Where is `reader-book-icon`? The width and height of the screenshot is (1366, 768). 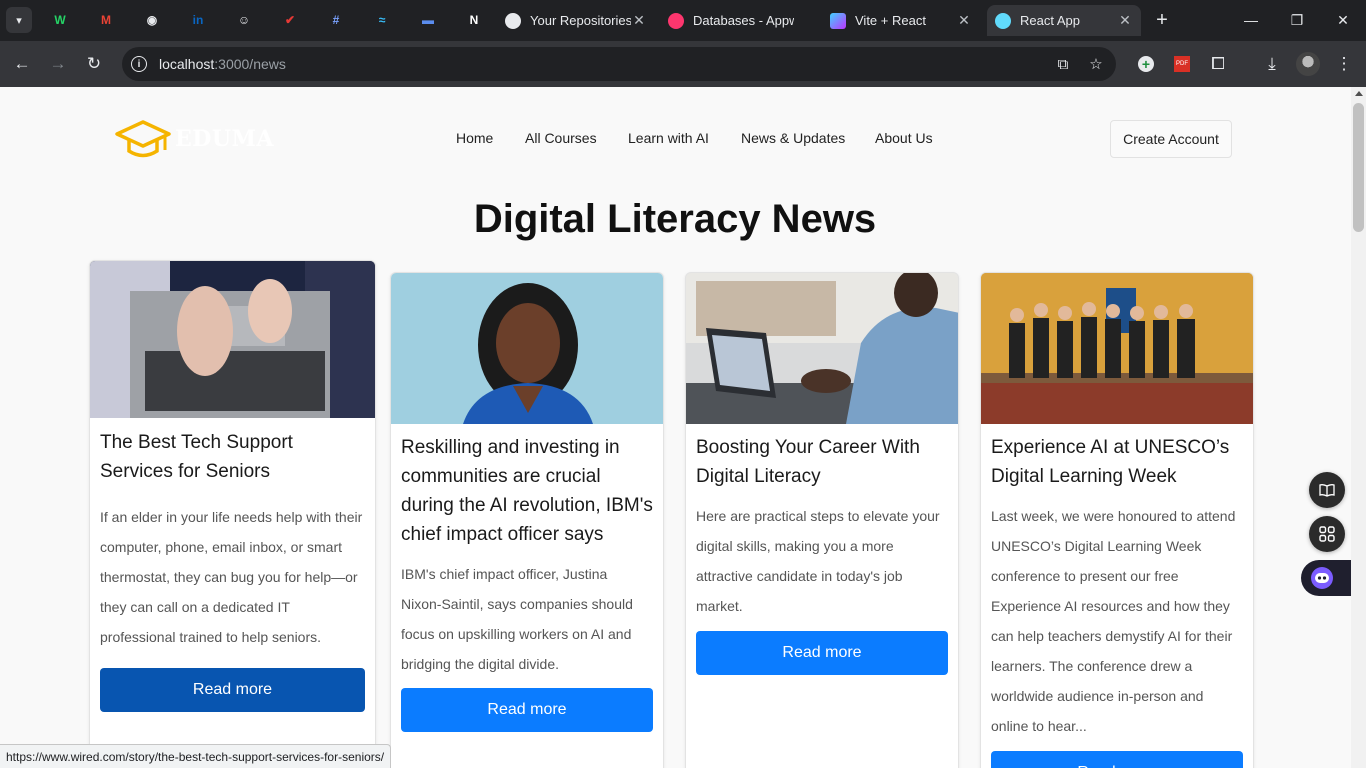 reader-book-icon is located at coordinates (1327, 490).